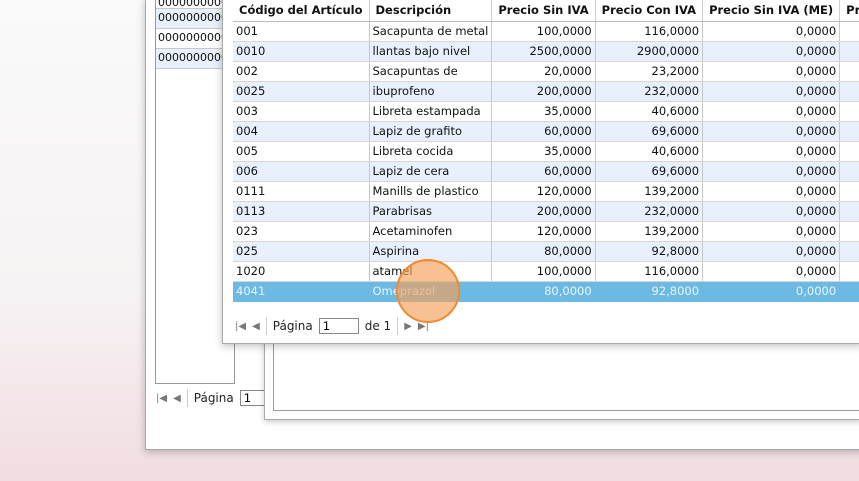 This screenshot has width=859, height=481. I want to click on table-cell: Sacapuntas de, so click(431, 71).